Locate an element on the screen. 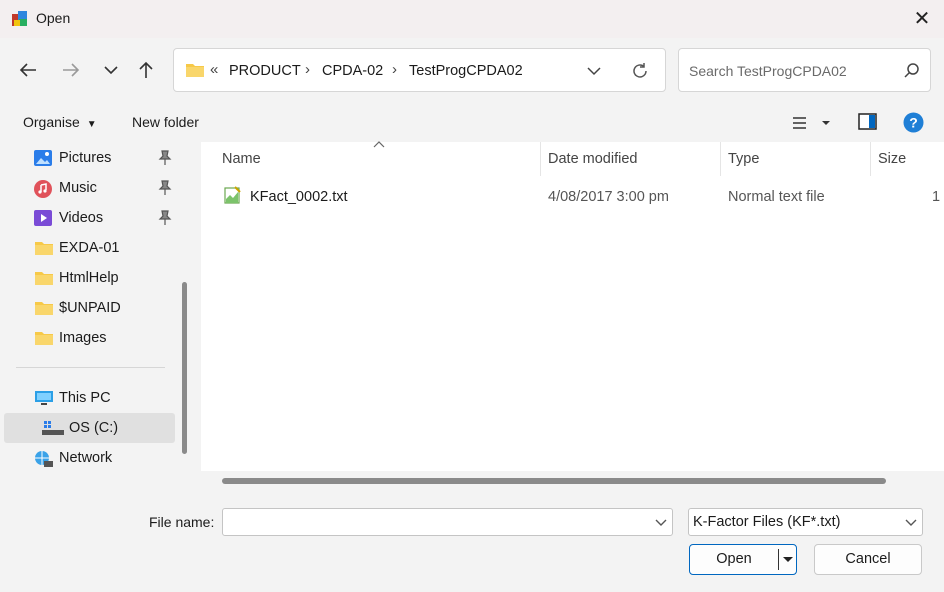 The height and width of the screenshot is (592, 944). refresh-button is located at coordinates (640, 71).